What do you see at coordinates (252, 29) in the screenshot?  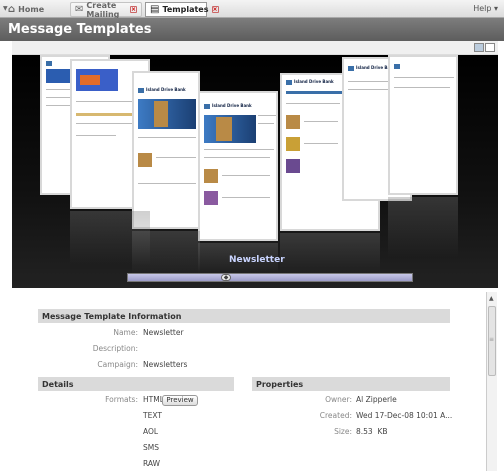 I see `page-header: Message Templates` at bounding box center [252, 29].